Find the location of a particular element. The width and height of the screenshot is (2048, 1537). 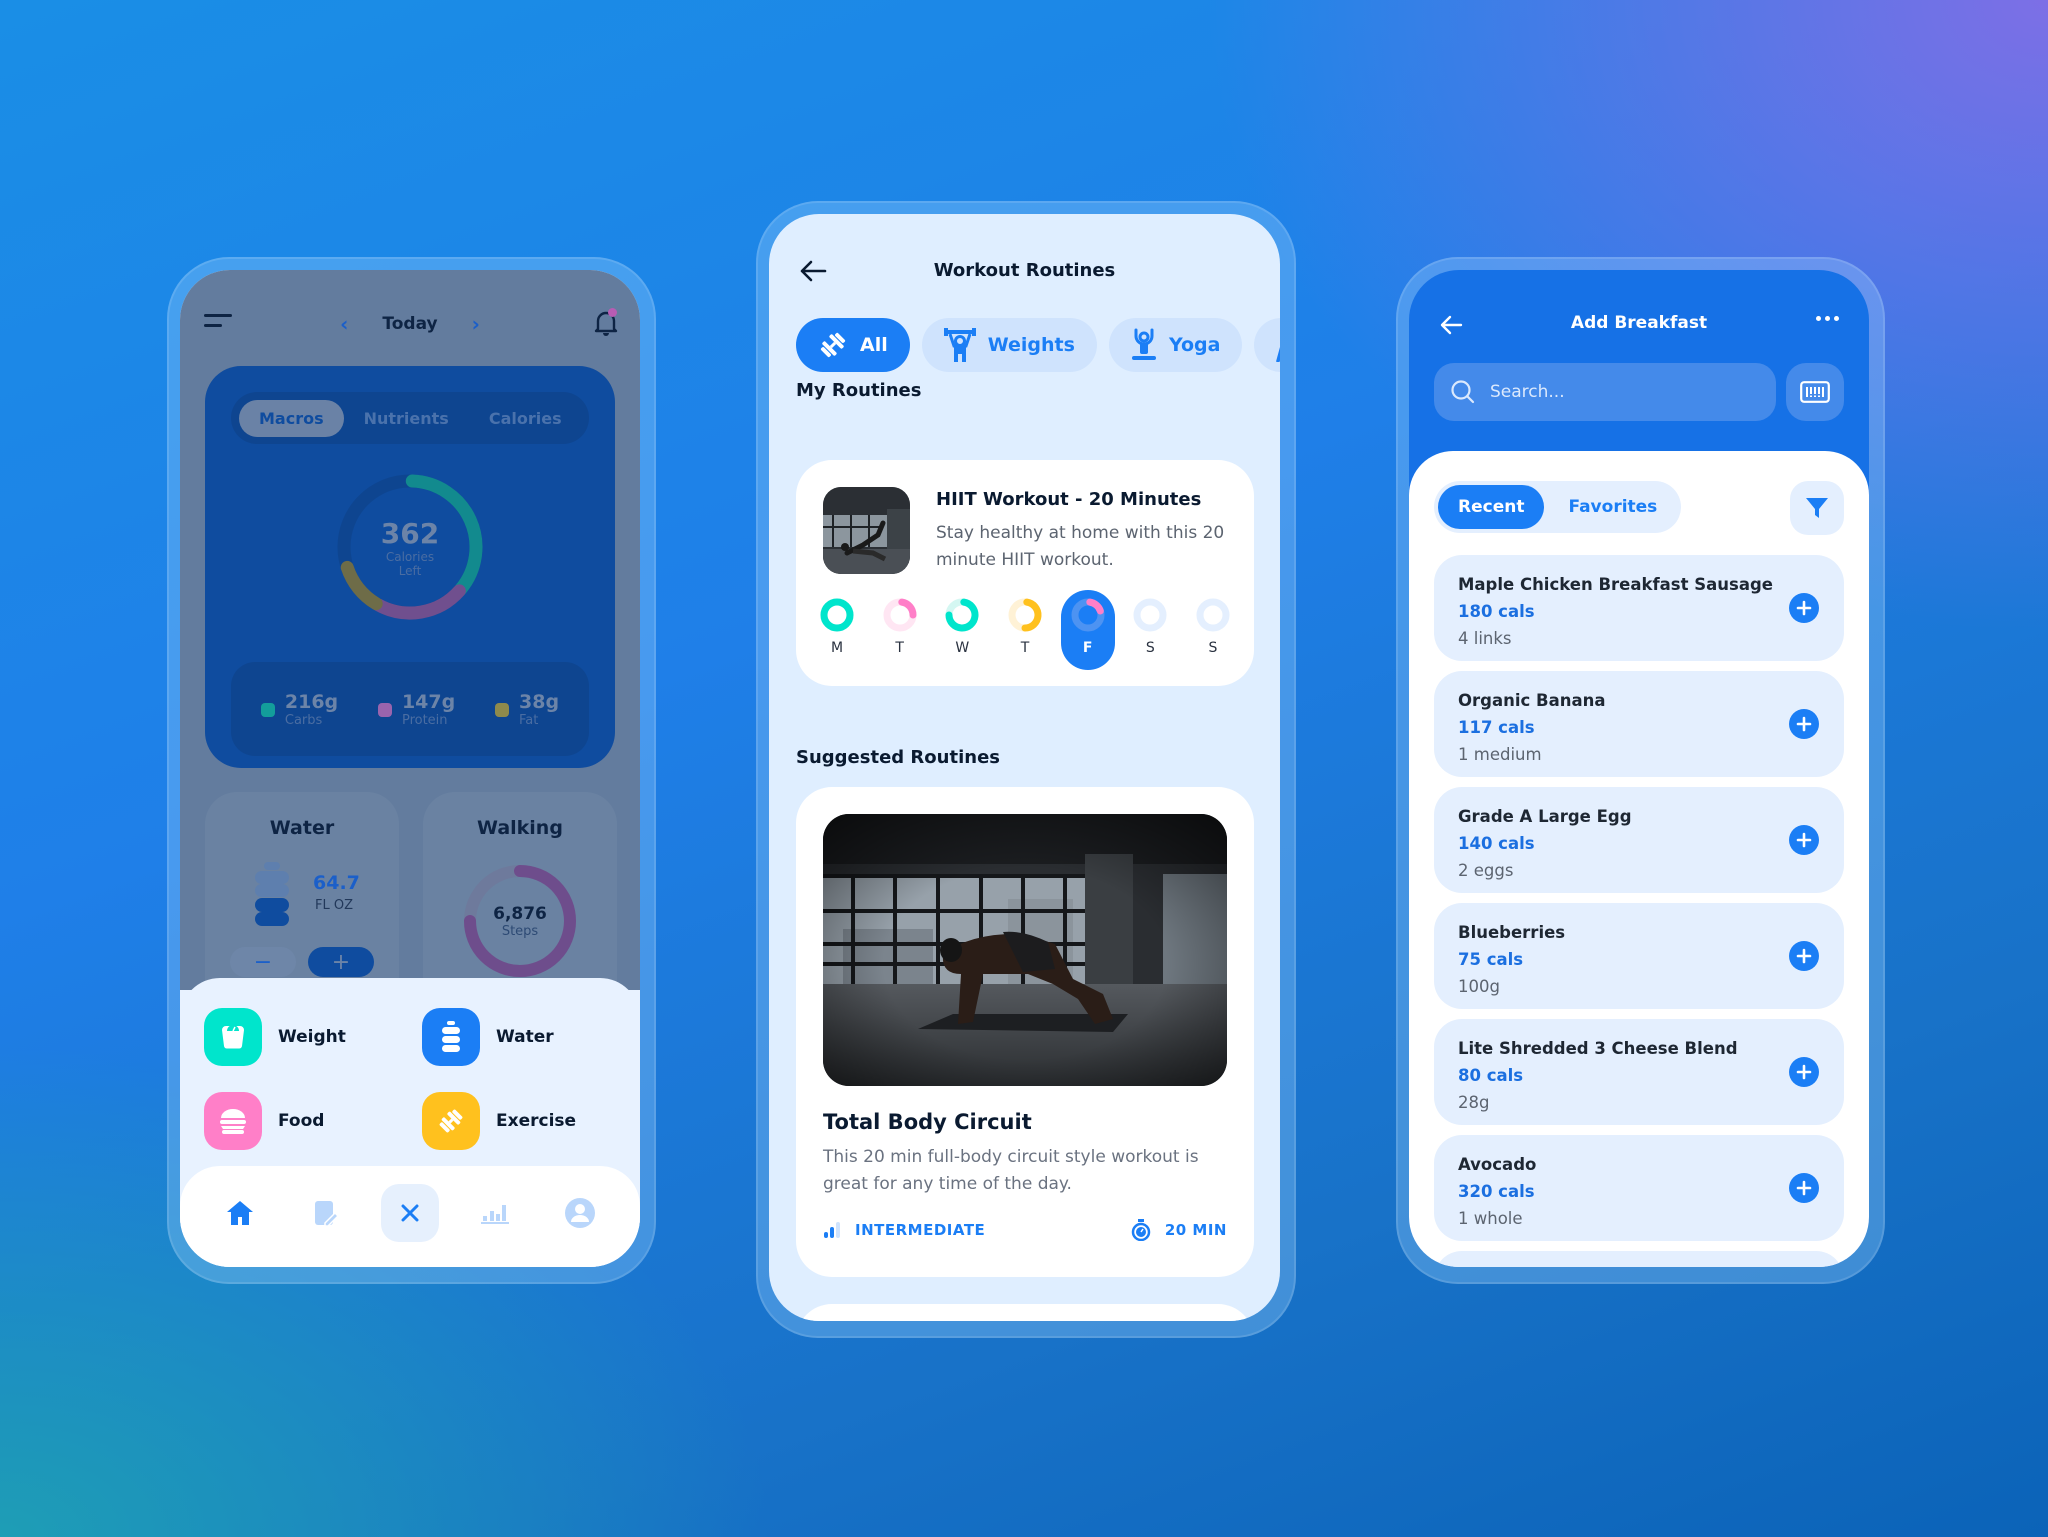

steps-label: Steps is located at coordinates (520, 931).